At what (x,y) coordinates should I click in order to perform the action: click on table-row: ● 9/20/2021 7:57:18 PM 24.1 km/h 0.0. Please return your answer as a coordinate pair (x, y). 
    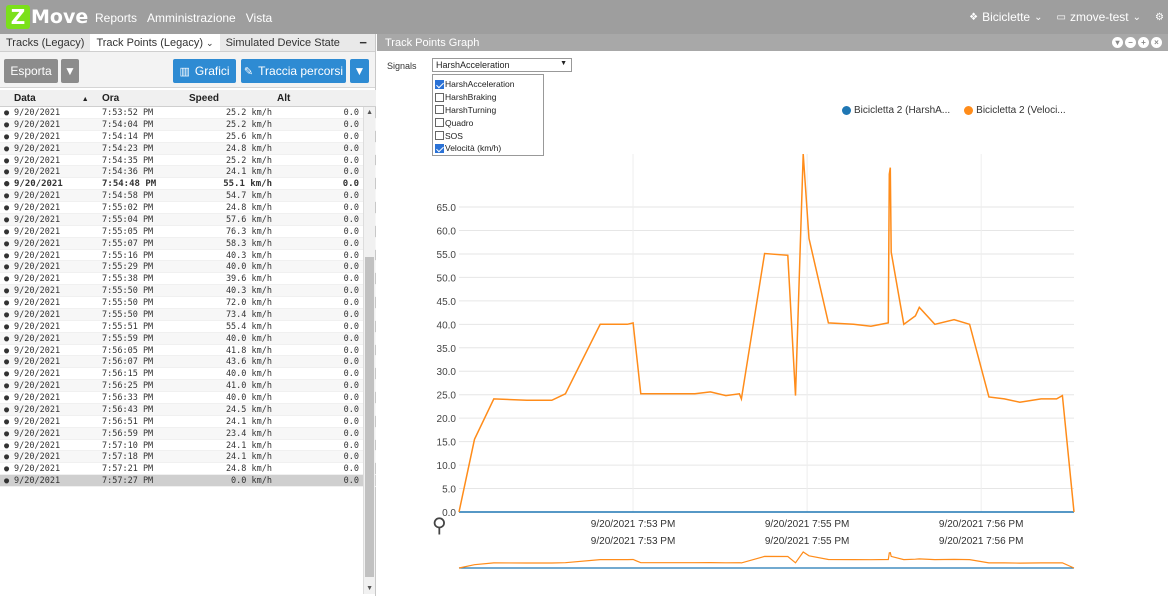
    Looking at the image, I should click on (188, 457).